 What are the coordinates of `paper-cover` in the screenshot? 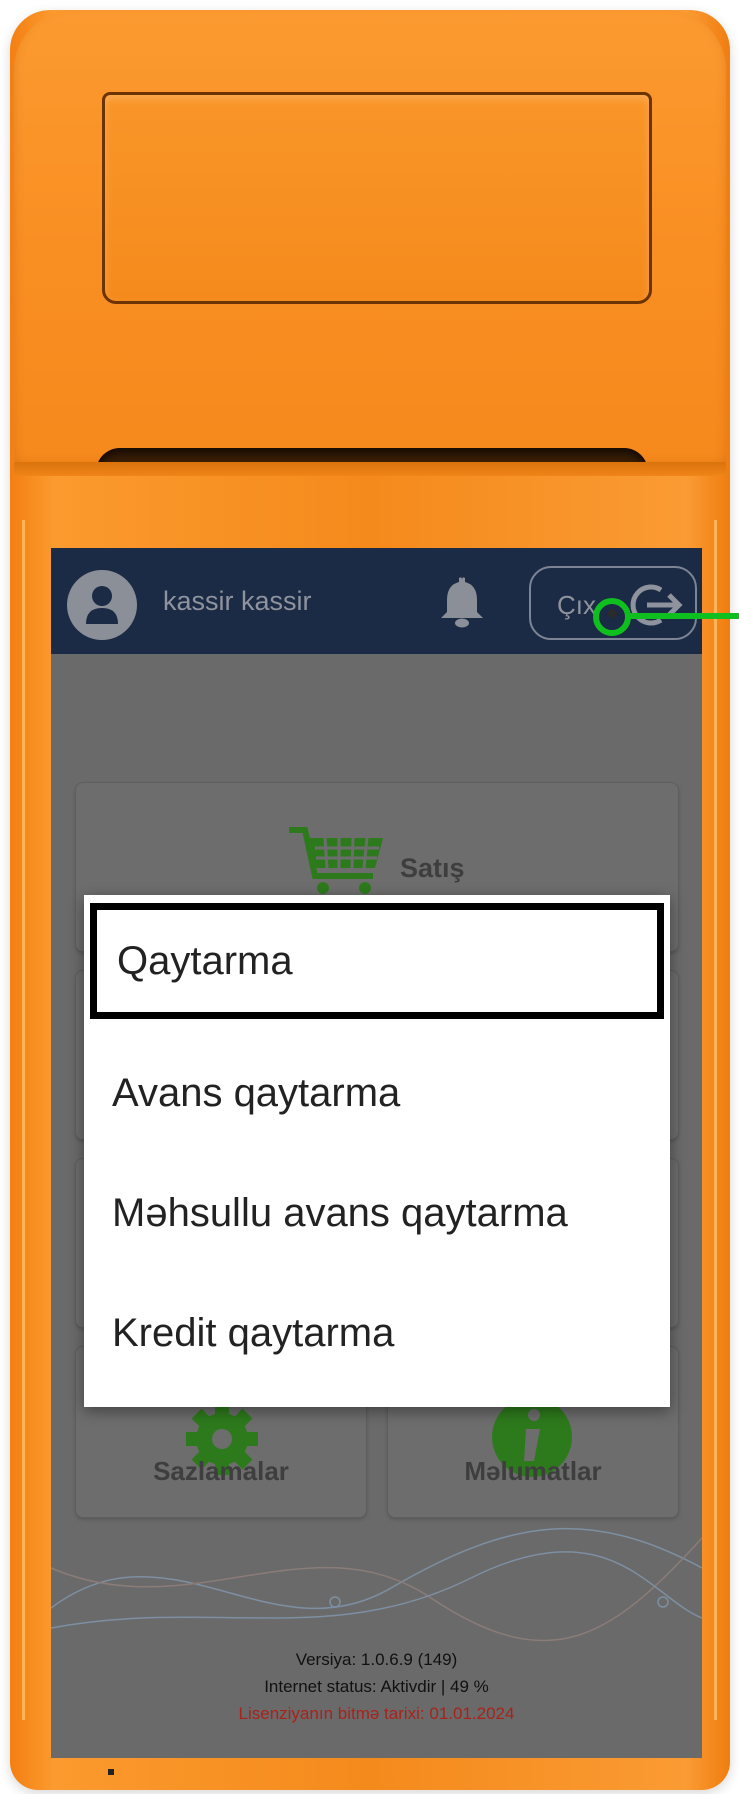 It's located at (377, 198).